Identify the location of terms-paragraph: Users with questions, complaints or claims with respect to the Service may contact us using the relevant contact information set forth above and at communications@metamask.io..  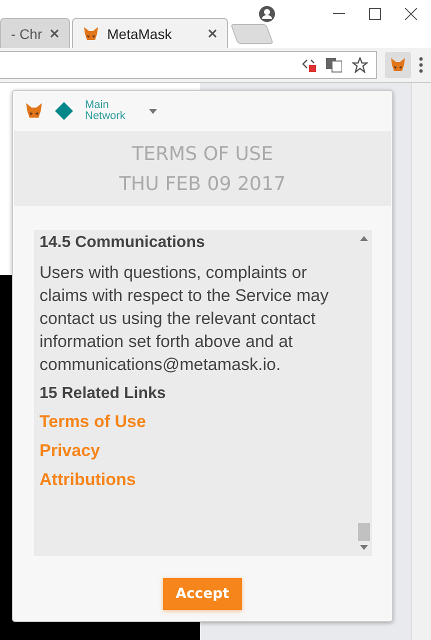
(185, 319).